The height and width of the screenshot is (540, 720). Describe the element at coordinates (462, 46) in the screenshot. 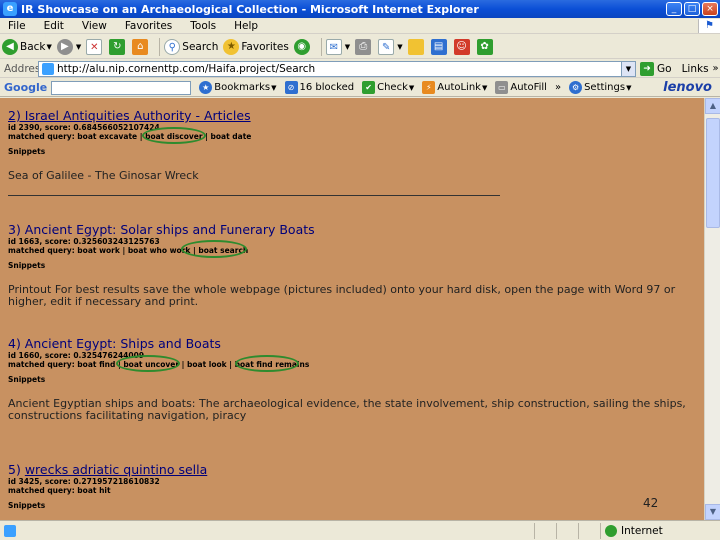

I see `messenger-button: ☺` at that location.